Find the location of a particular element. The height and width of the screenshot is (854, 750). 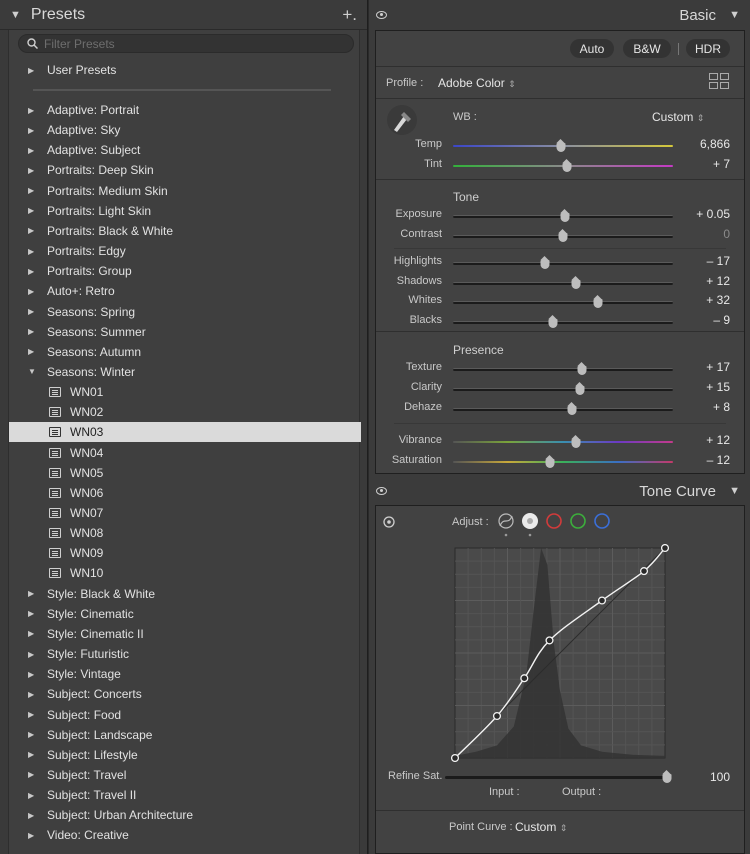

preset-group: ▶ Style: Black & White is located at coordinates (185, 594).